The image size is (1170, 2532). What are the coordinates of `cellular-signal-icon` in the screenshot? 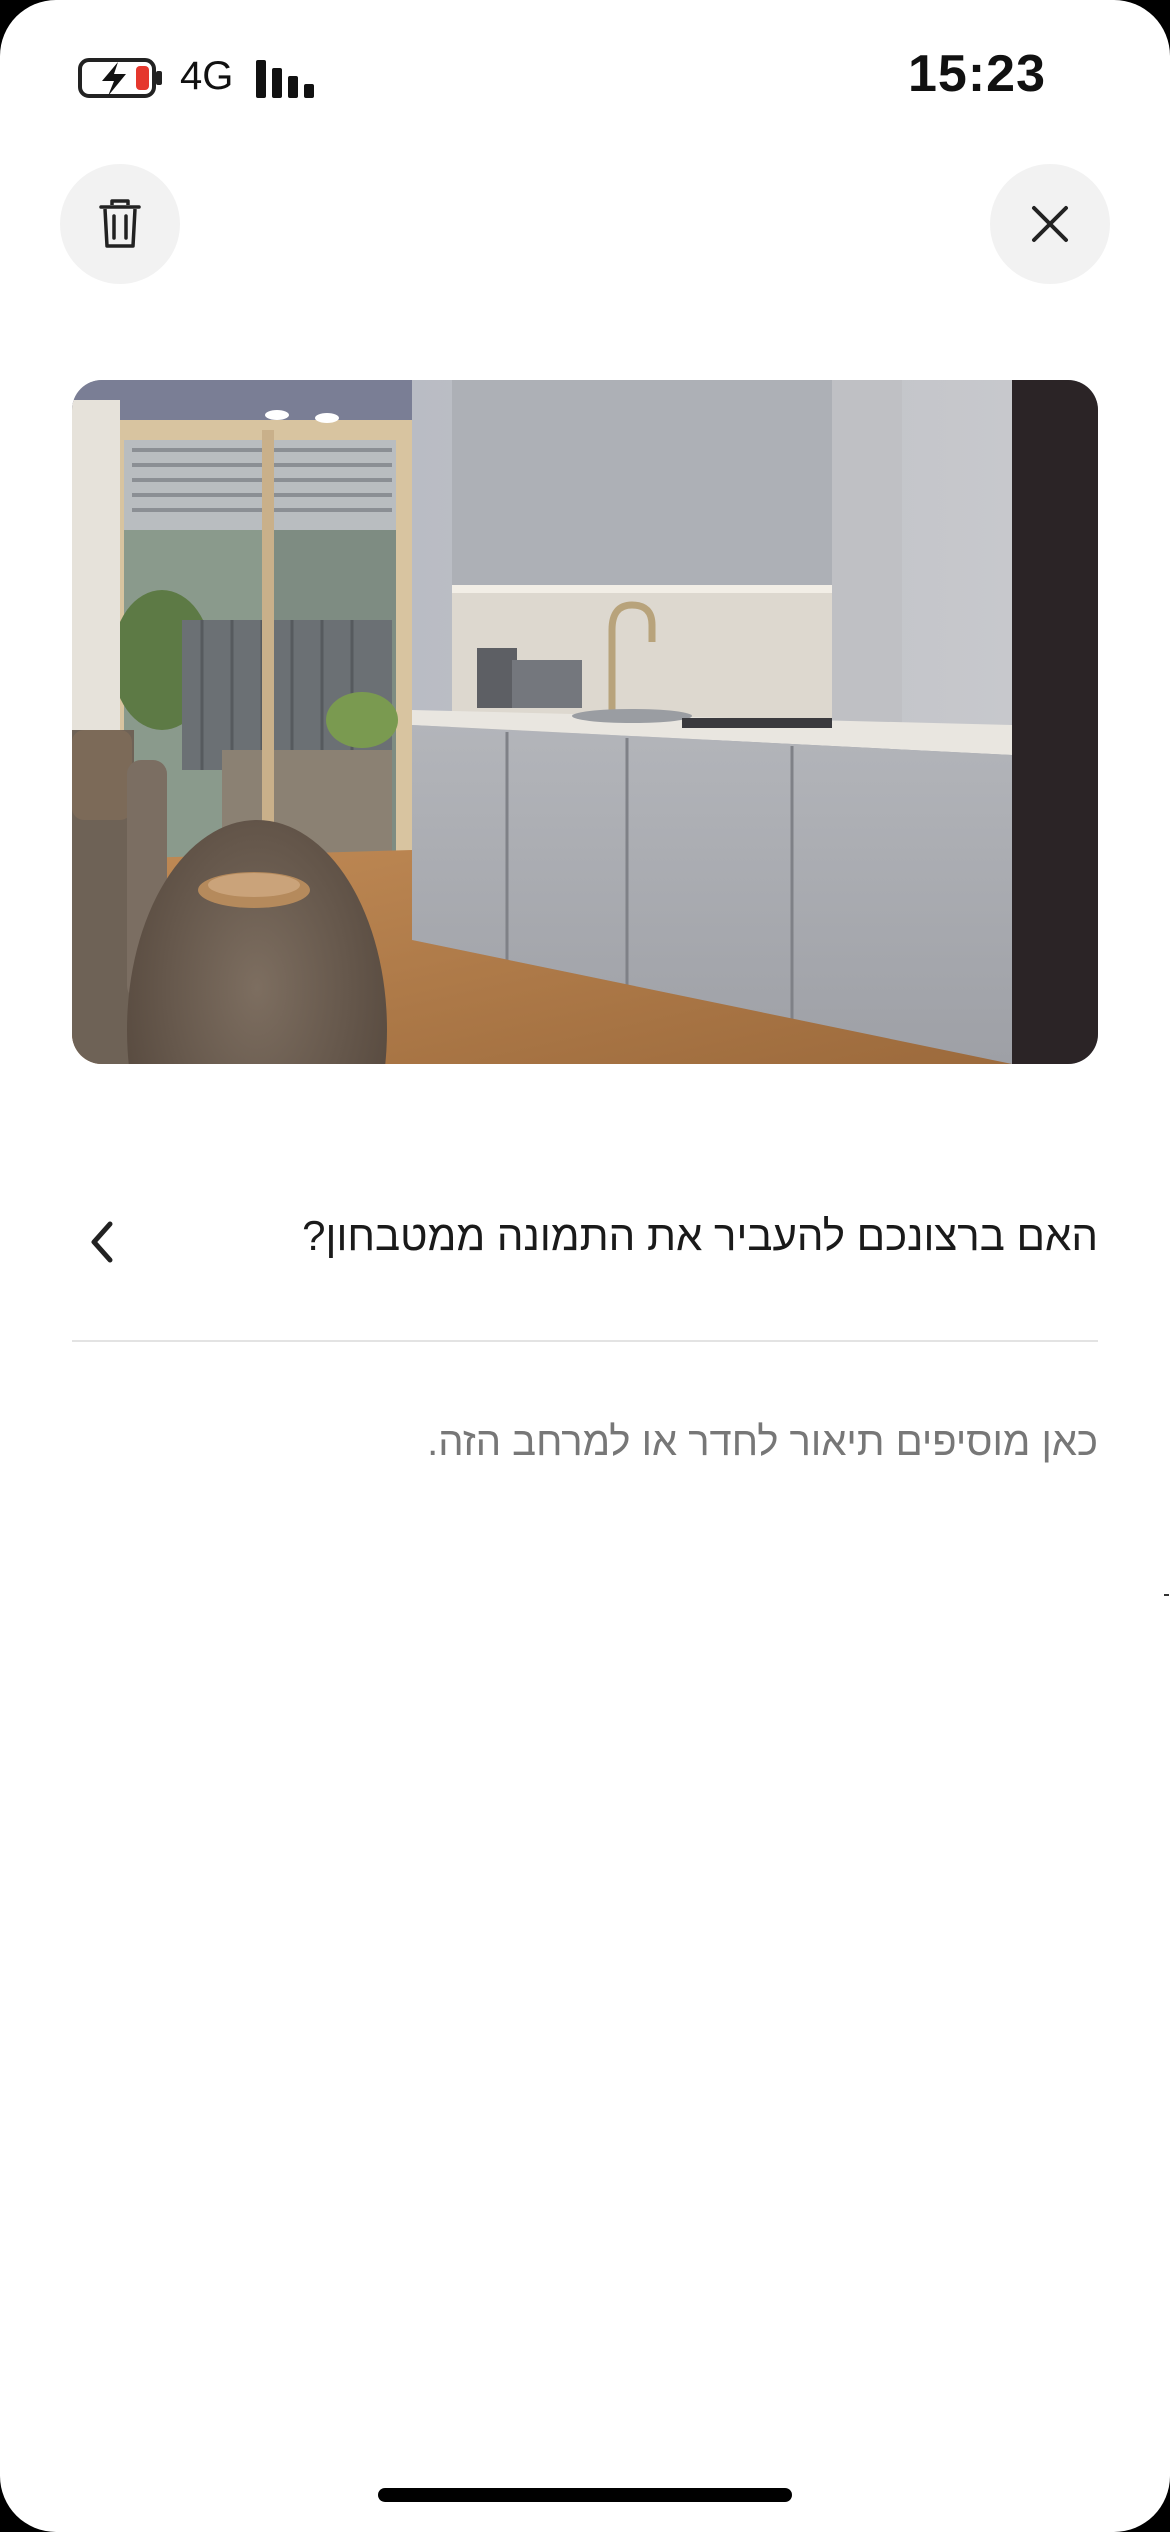 It's located at (285, 79).